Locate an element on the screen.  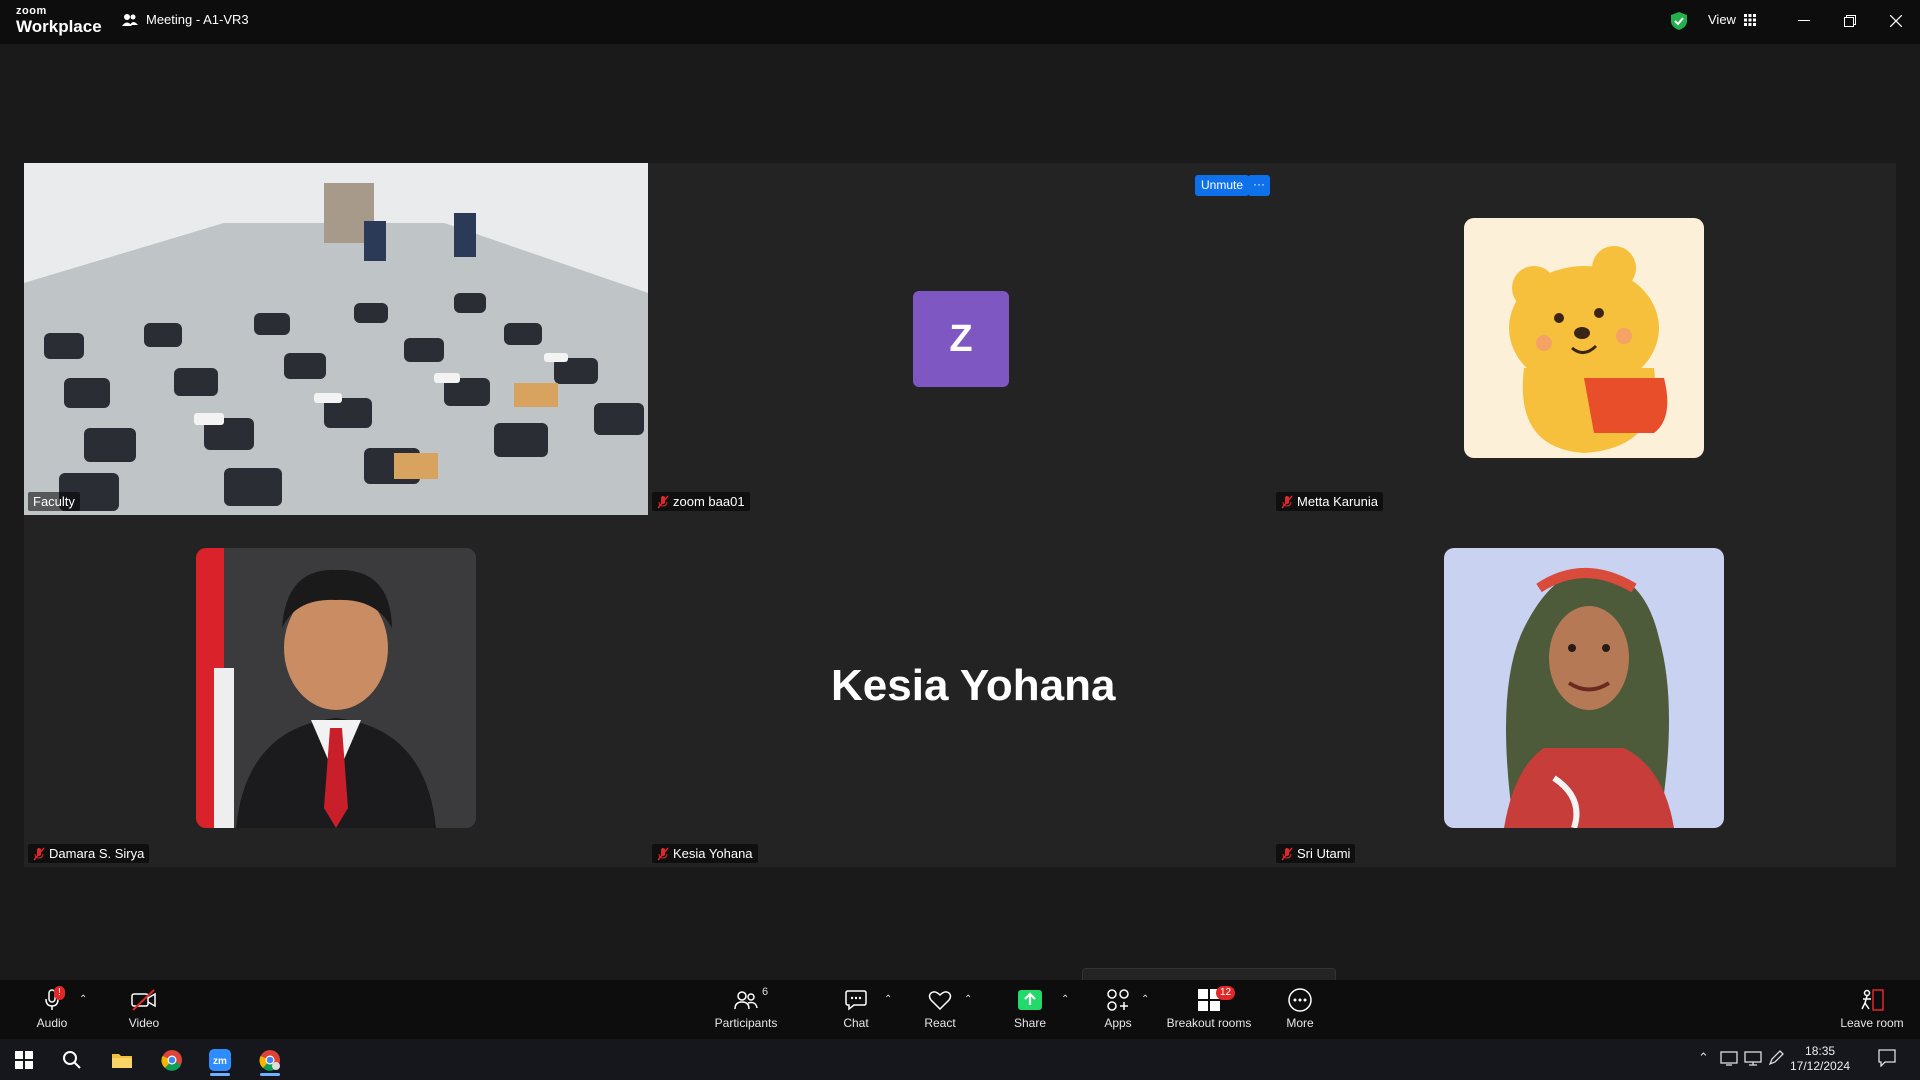
participants-button: 6 Participants is located at coordinates (746, 1008).